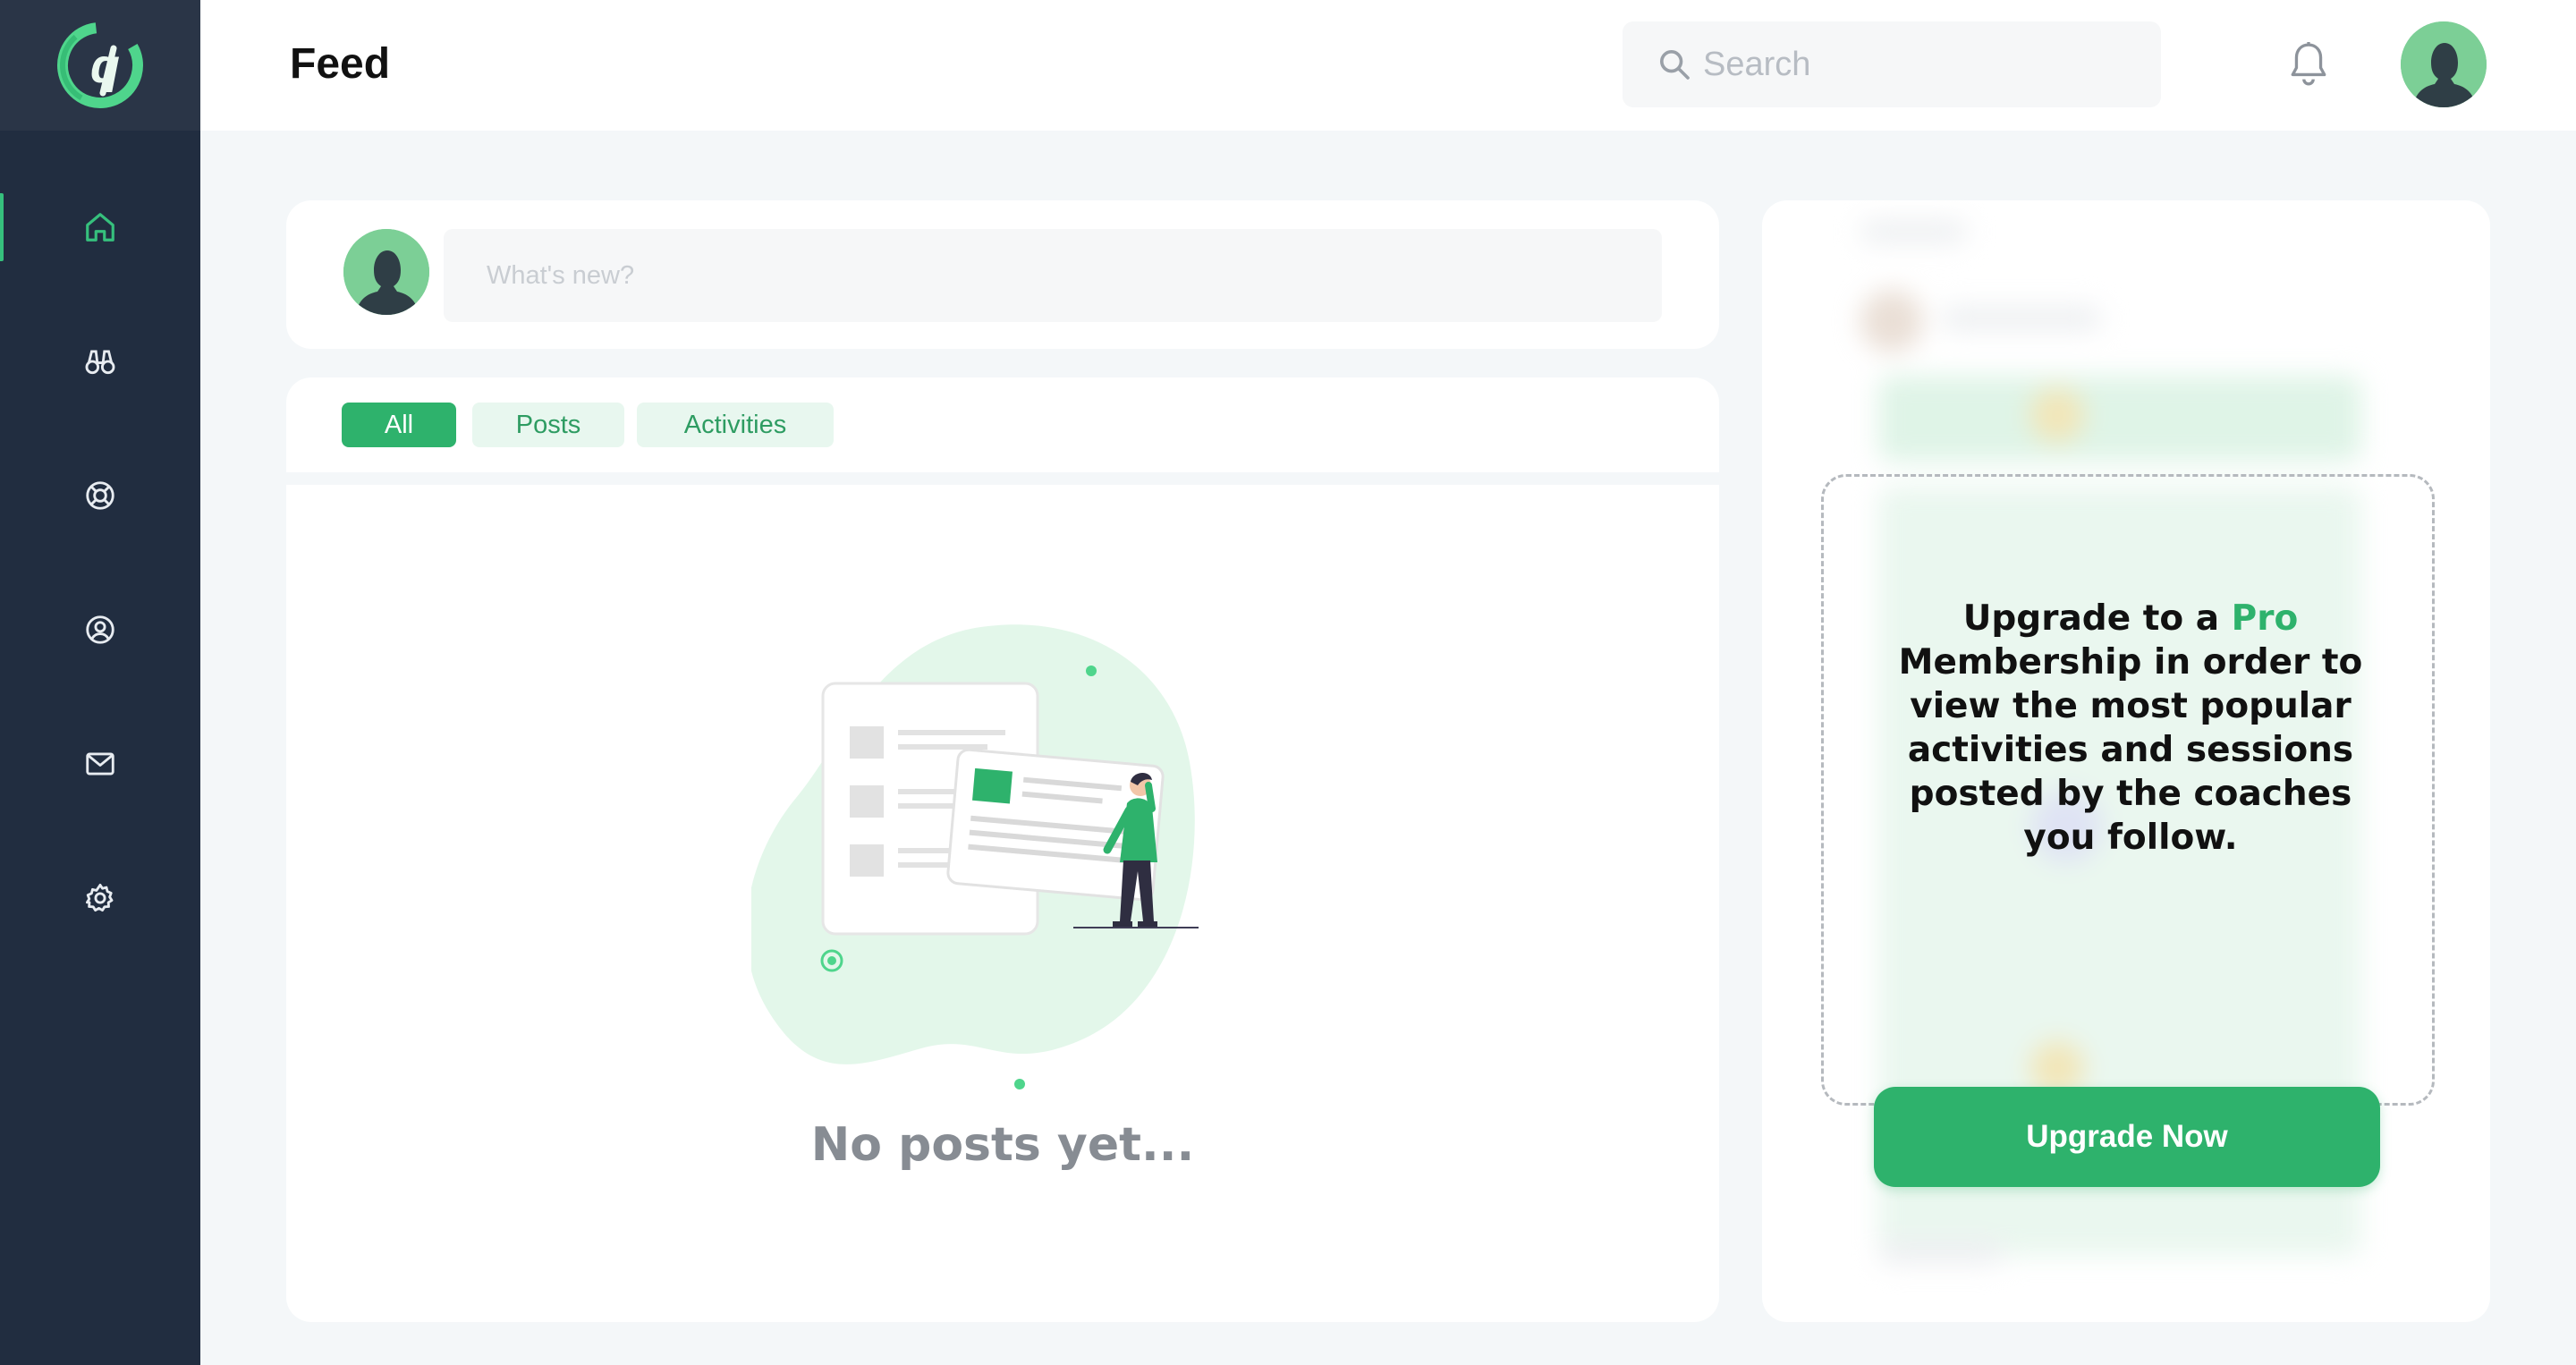  I want to click on post-composer: What's new?, so click(1002, 274).